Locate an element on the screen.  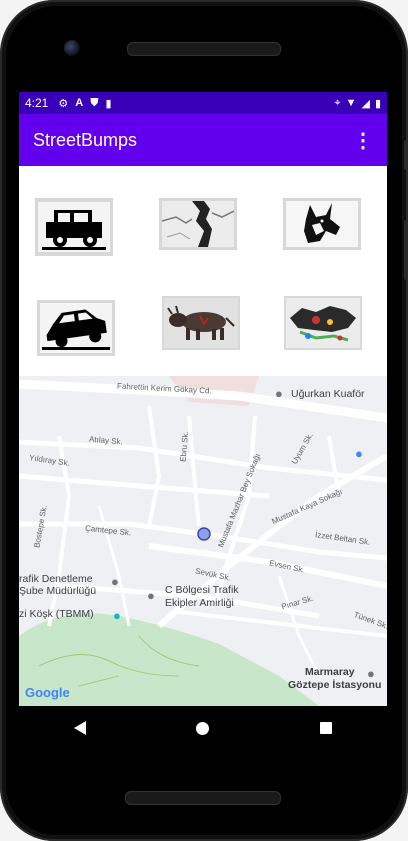
crack-button is located at coordinates (198, 224).